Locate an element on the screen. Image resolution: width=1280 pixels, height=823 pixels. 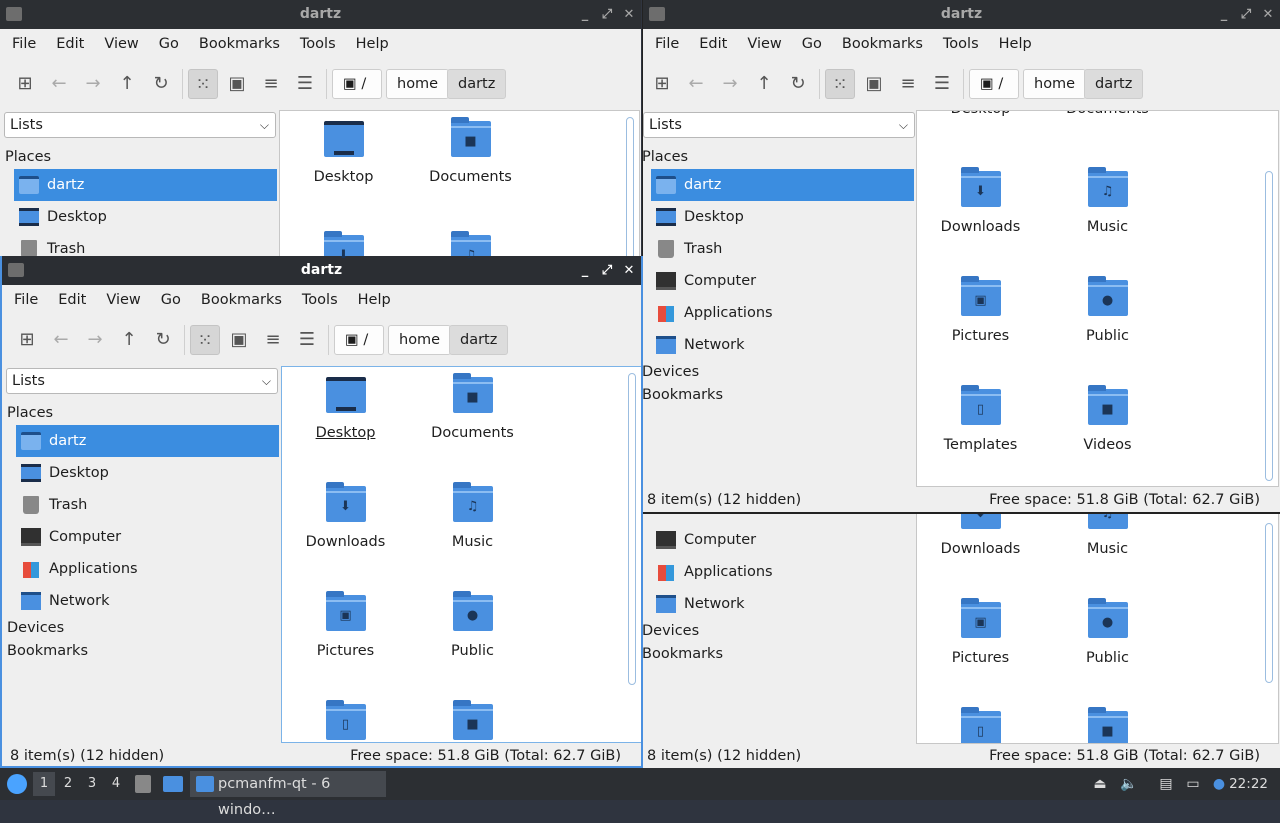
file-manager-launcher-icon is located at coordinates (143, 784).